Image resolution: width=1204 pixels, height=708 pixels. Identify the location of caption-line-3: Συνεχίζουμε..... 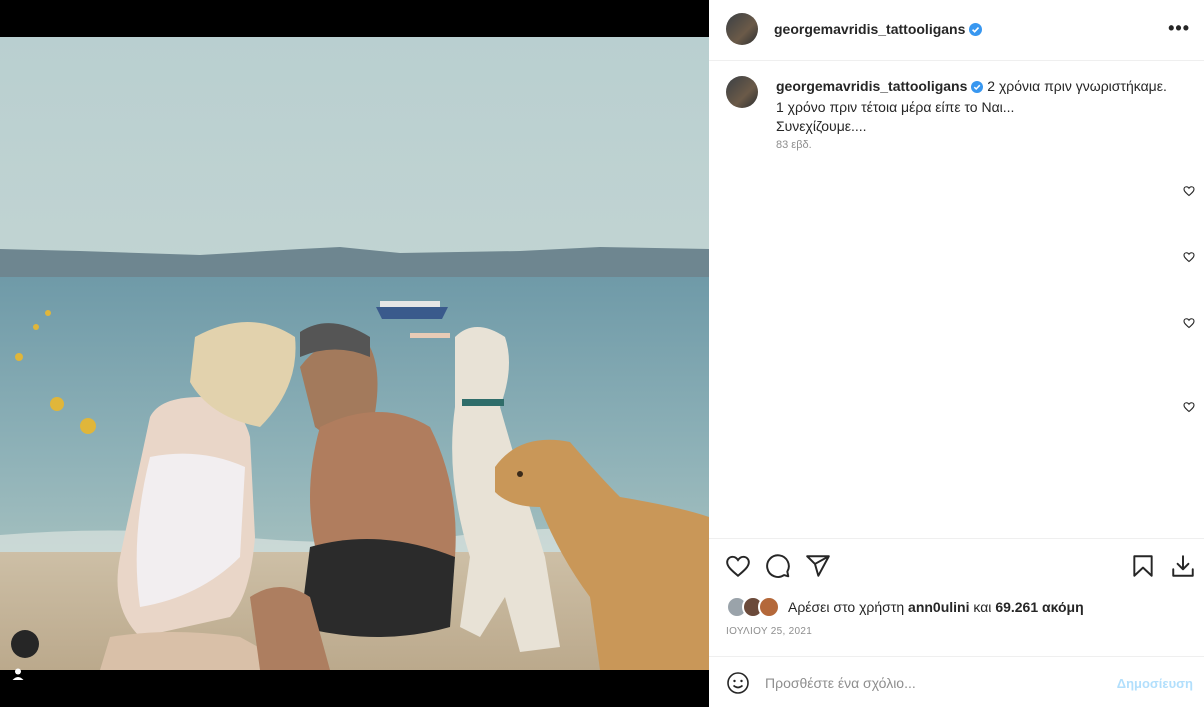
(821, 126).